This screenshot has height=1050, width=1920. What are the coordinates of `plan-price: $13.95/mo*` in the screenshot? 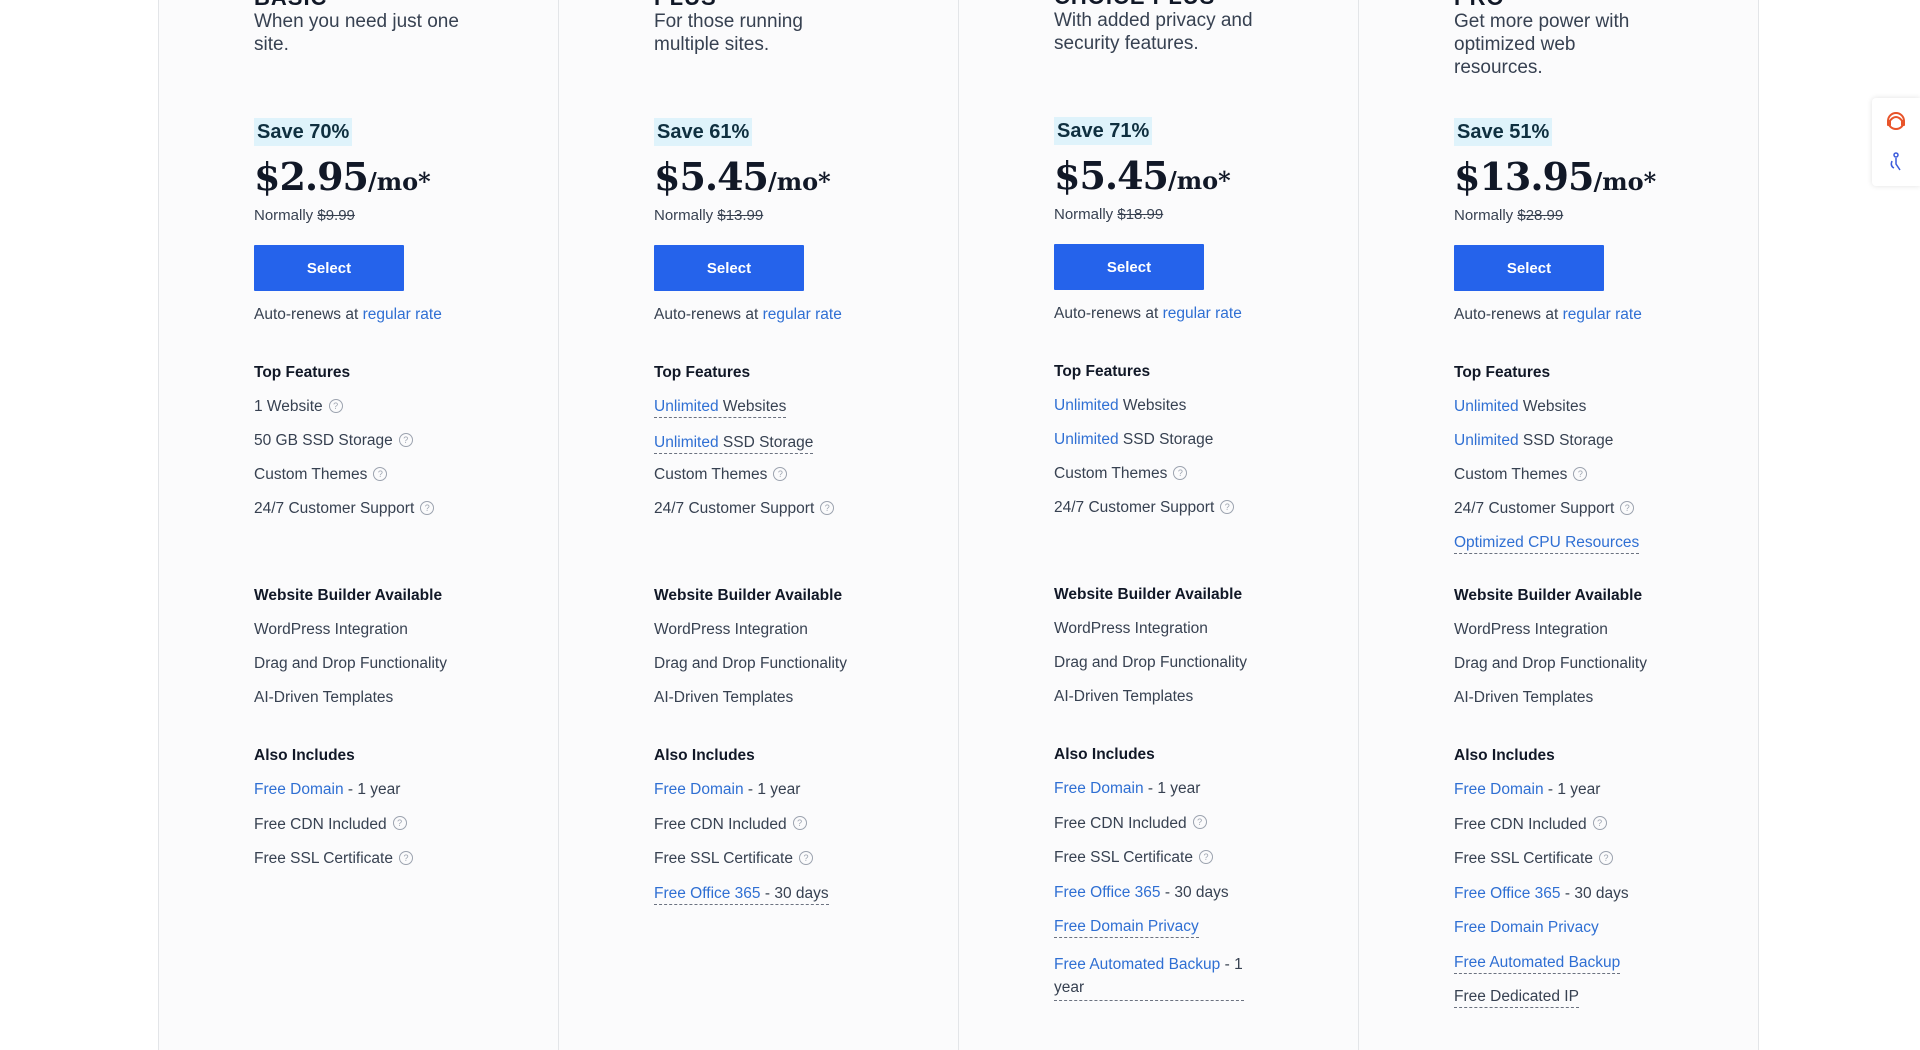 It's located at (1555, 176).